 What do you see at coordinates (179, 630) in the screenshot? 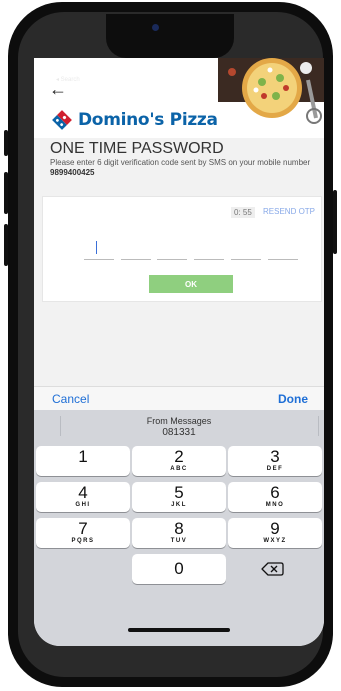
I see `home-indicator` at bounding box center [179, 630].